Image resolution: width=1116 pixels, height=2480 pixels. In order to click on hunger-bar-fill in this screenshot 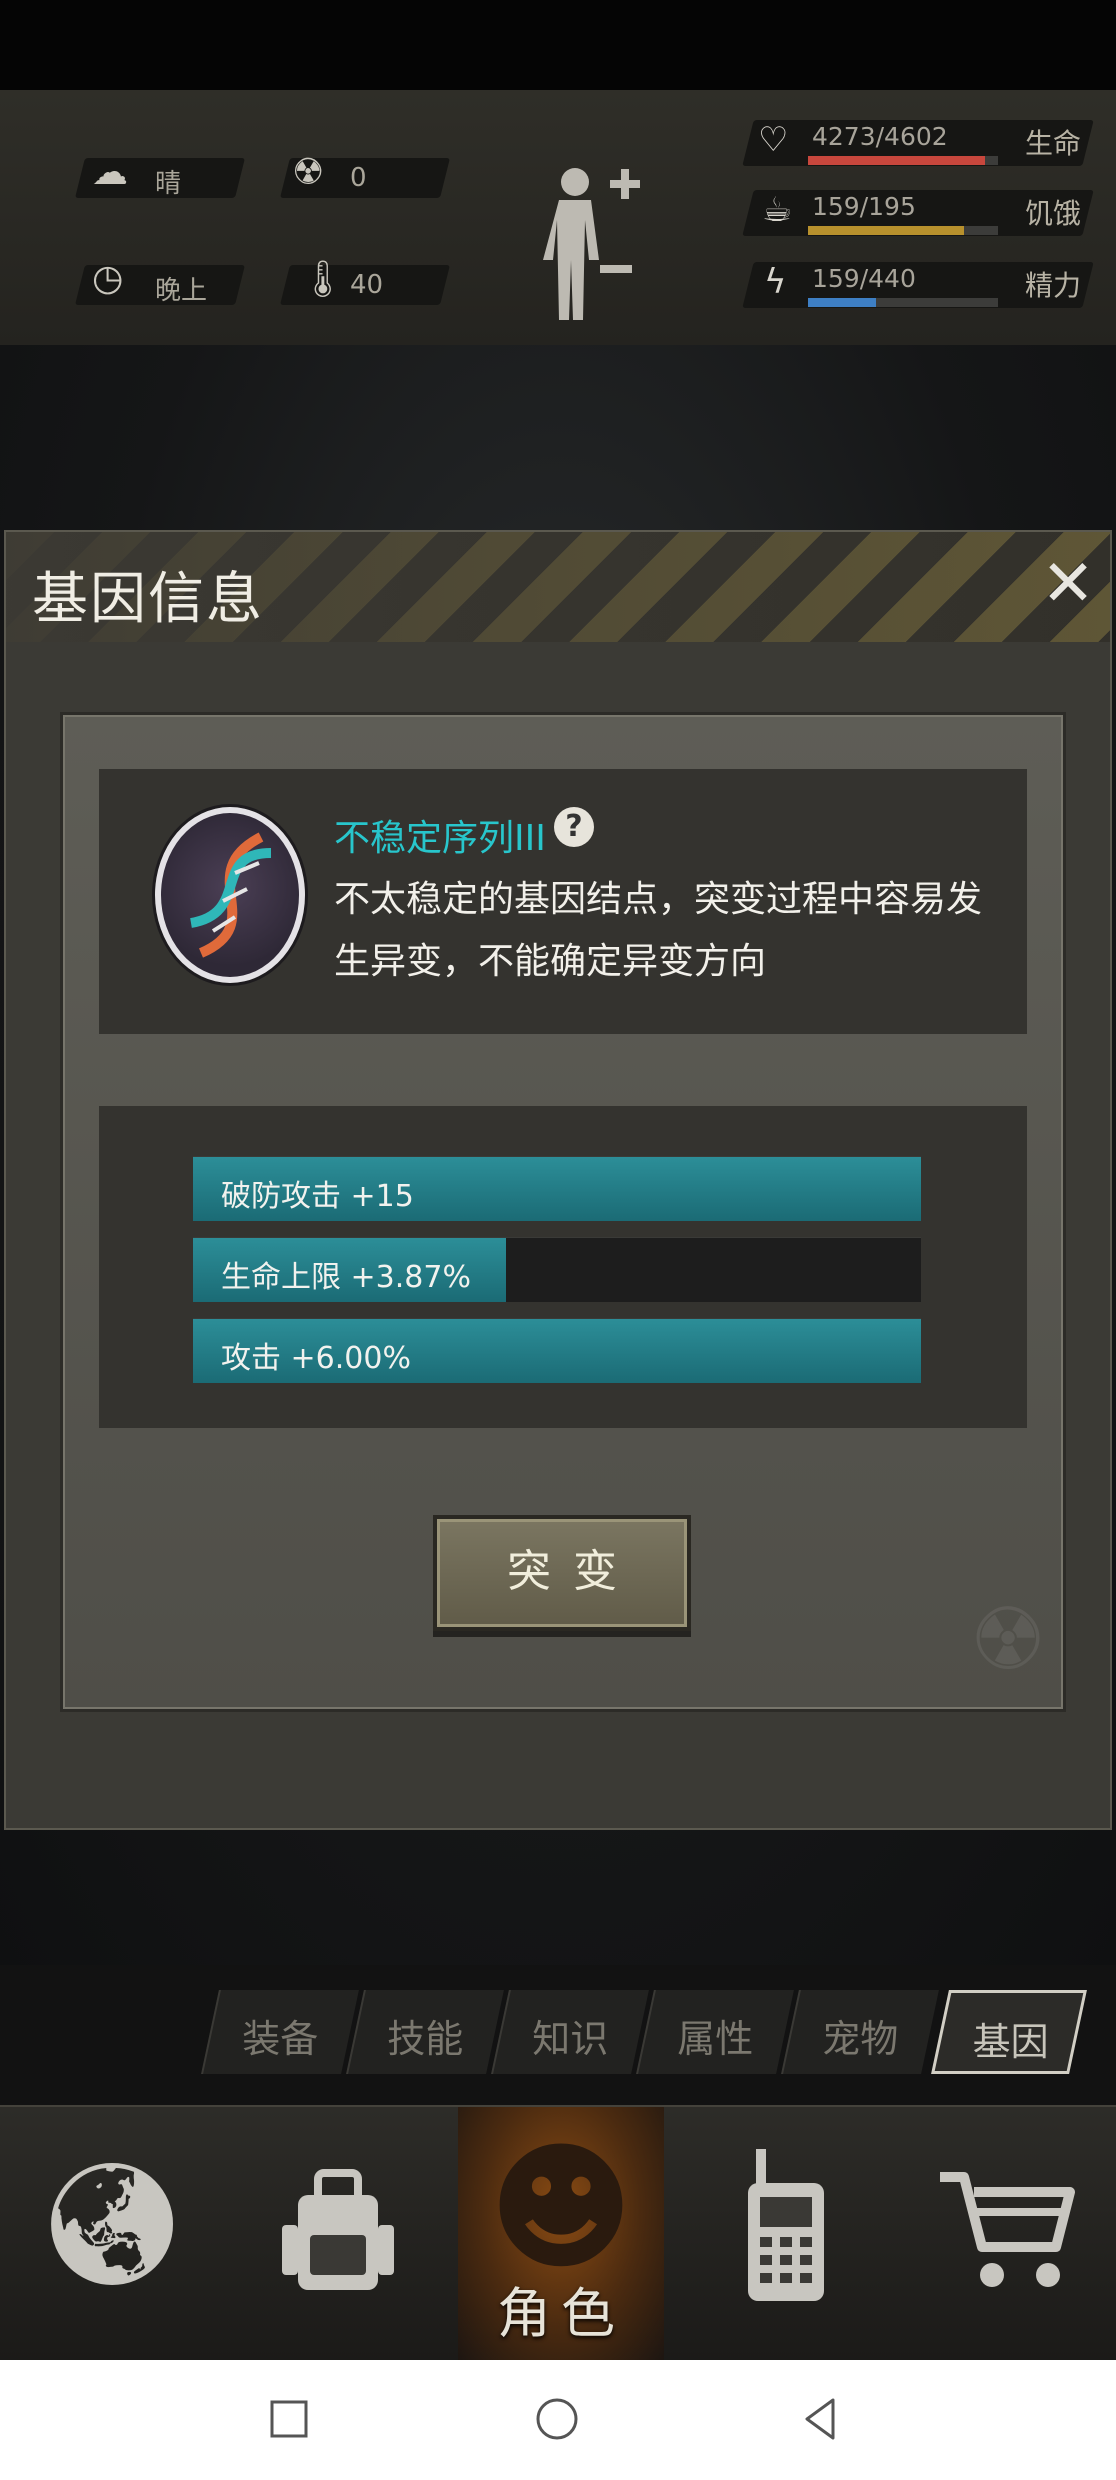, I will do `click(886, 230)`.